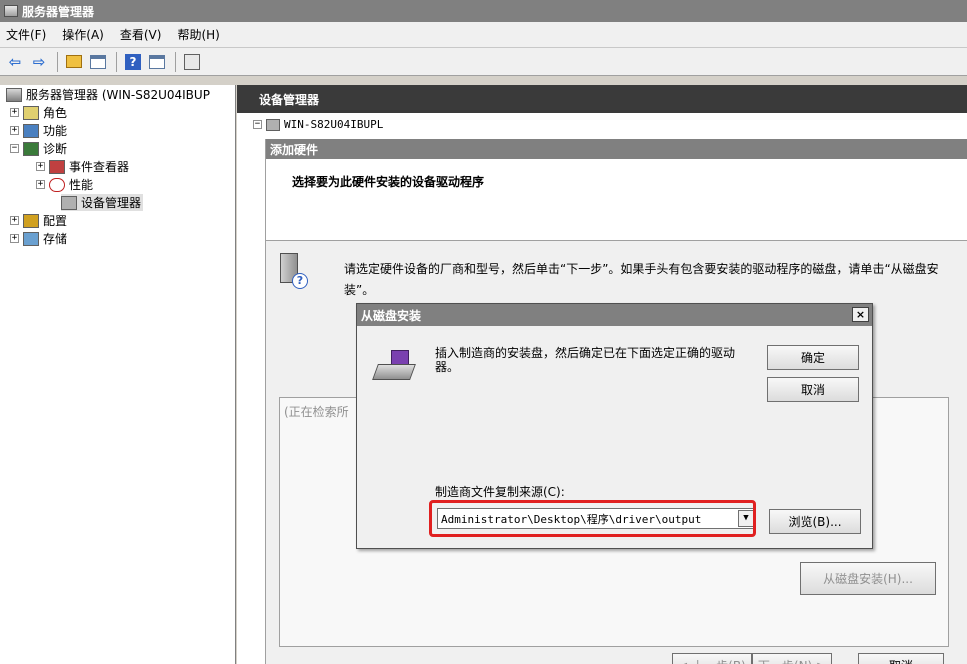 The height and width of the screenshot is (664, 967). I want to click on server-manager-icon, so click(11, 11).